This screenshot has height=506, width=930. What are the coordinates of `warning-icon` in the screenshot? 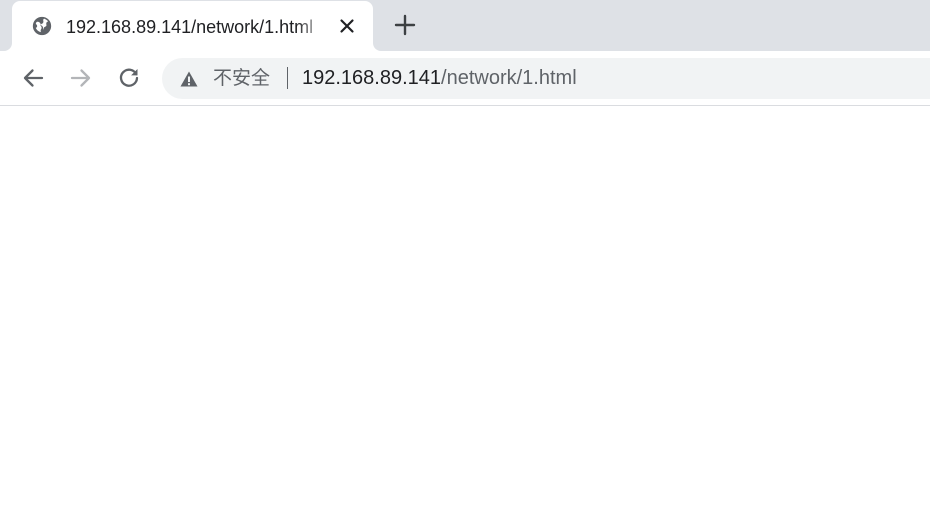 It's located at (189, 79).